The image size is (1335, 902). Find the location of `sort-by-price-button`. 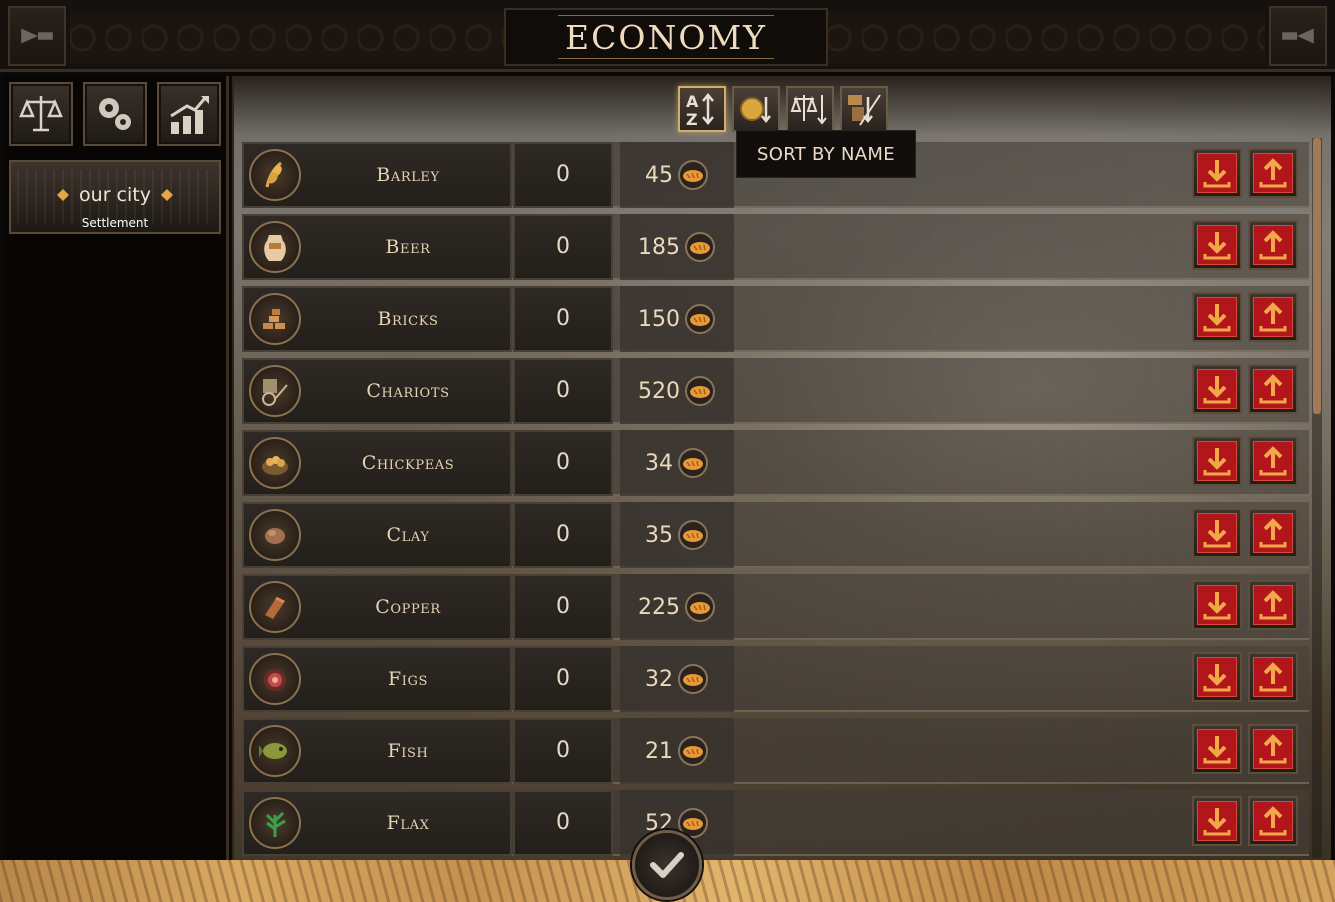

sort-by-price-button is located at coordinates (756, 109).